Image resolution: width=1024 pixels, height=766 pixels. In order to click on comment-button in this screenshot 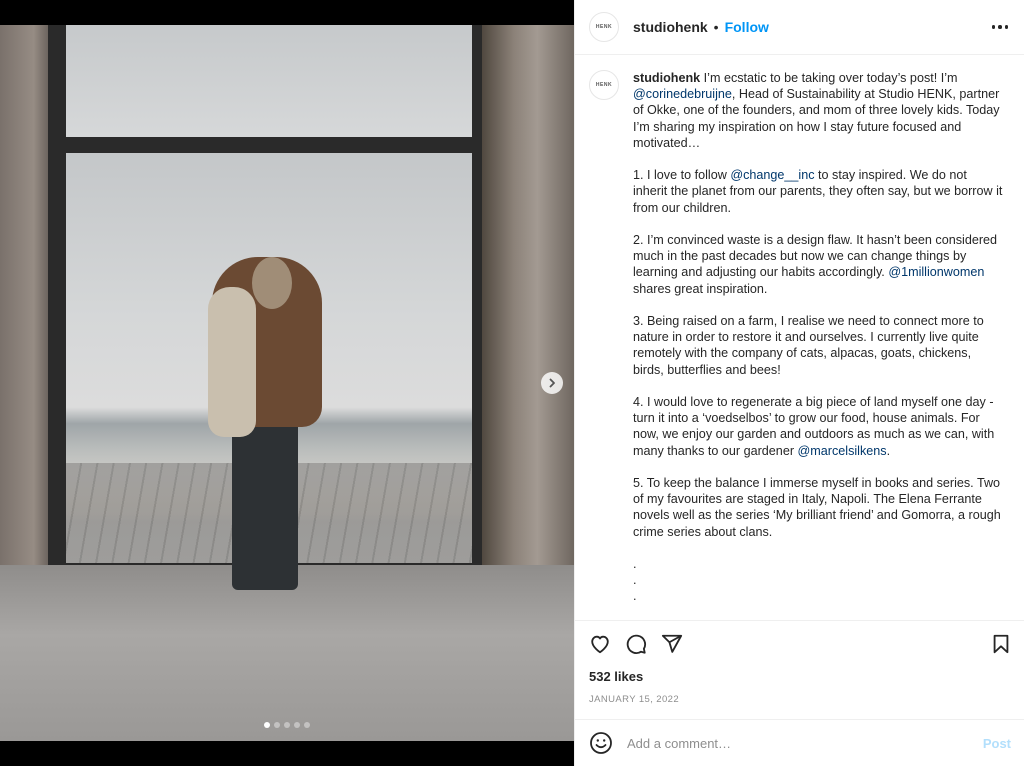, I will do `click(636, 644)`.